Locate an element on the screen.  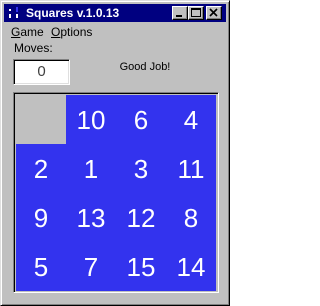
tile-2: 2 is located at coordinates (41, 168).